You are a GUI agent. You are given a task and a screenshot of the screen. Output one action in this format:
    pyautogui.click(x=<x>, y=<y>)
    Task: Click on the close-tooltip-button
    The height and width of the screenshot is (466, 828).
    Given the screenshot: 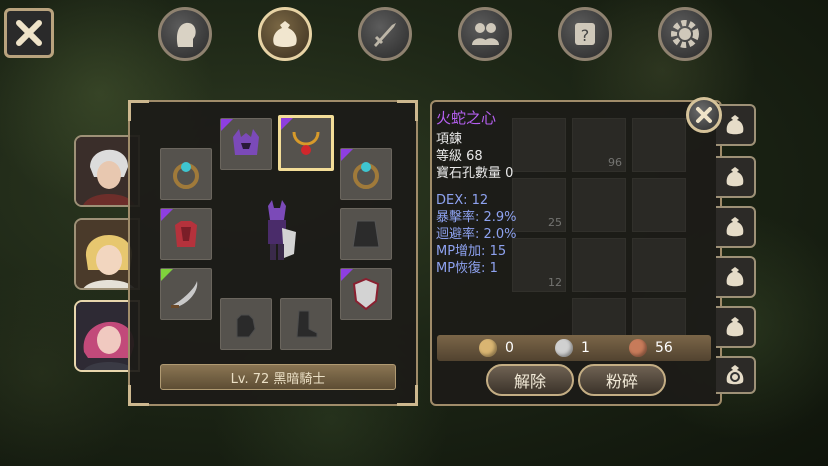 What is the action you would take?
    pyautogui.click(x=704, y=115)
    